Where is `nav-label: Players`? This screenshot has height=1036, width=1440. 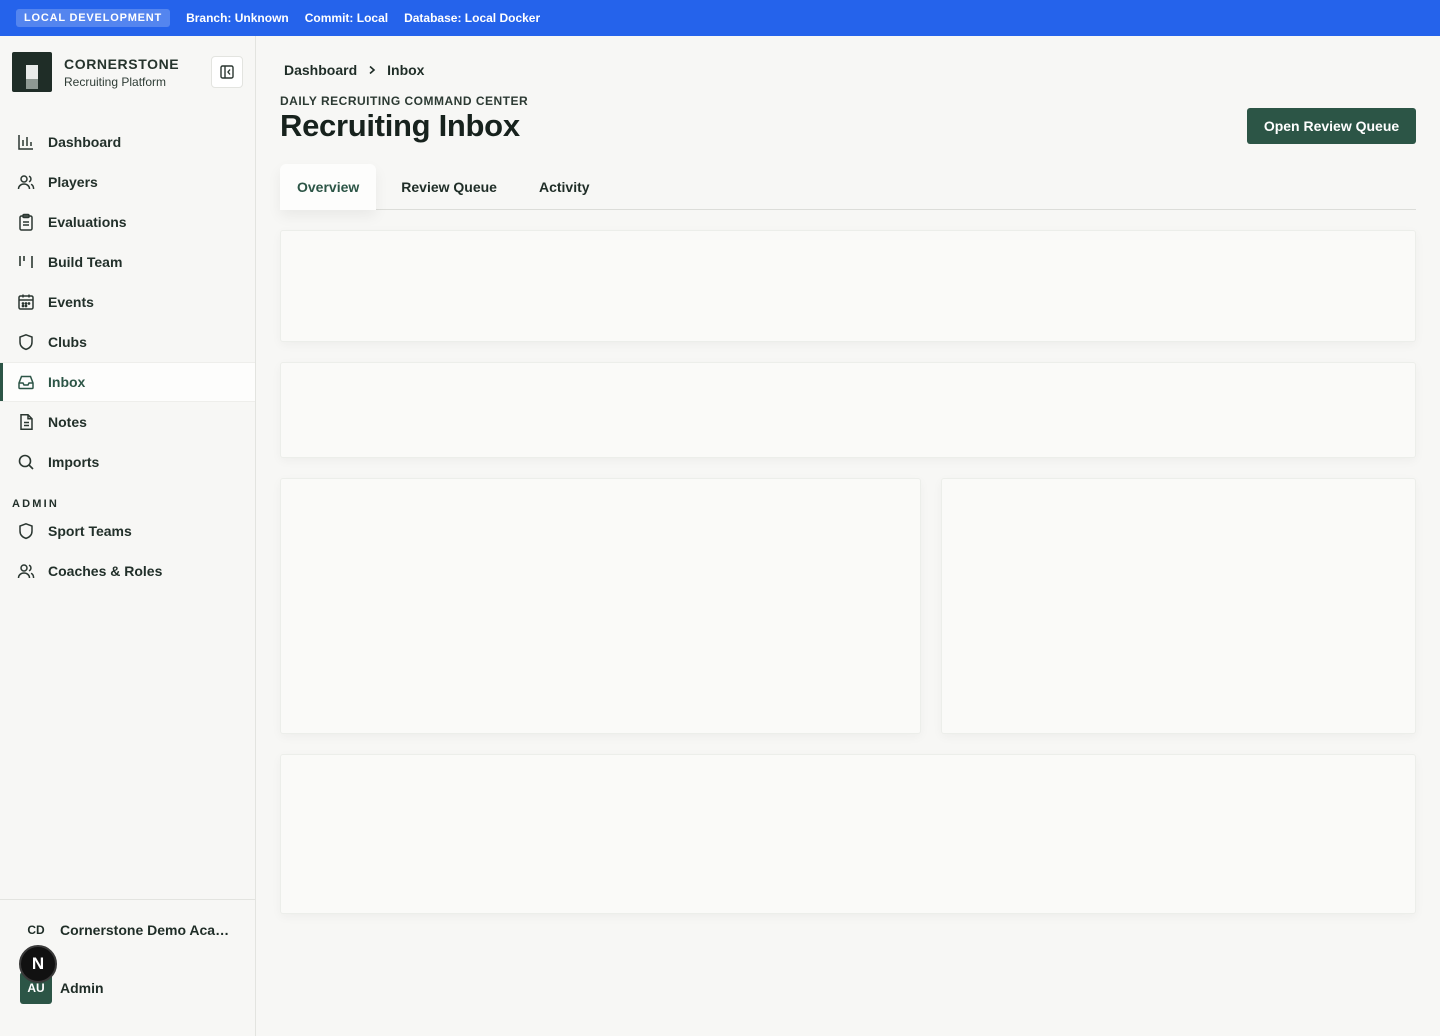 nav-label: Players is located at coordinates (73, 182).